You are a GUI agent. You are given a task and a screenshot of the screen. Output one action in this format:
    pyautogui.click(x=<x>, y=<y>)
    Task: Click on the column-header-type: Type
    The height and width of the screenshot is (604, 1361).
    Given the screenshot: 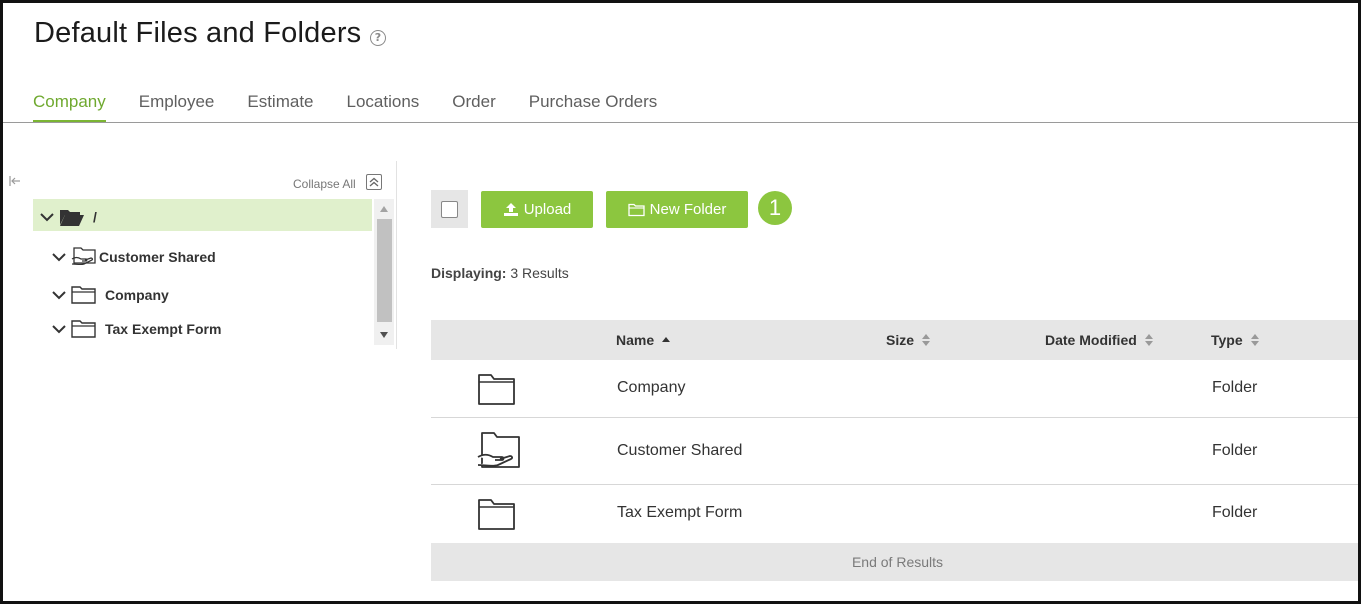 What is the action you would take?
    pyautogui.click(x=1235, y=340)
    